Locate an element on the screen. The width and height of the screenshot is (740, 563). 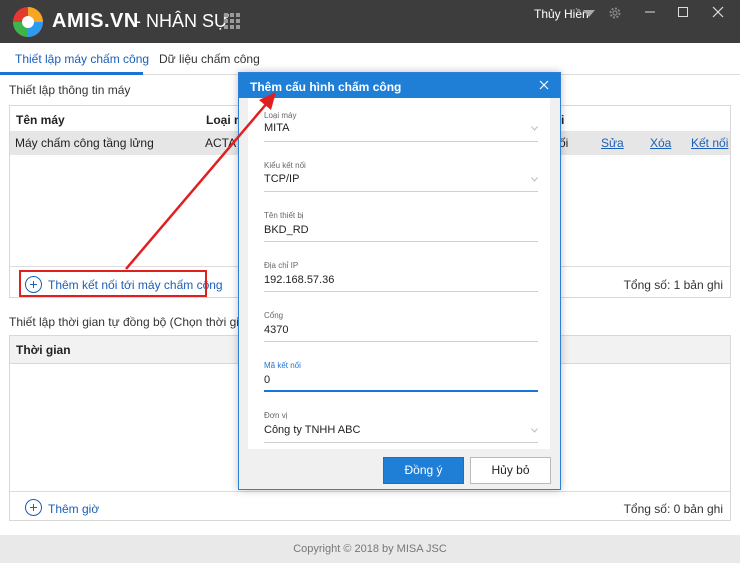
annotation-highlight-box is located at coordinates (113, 283).